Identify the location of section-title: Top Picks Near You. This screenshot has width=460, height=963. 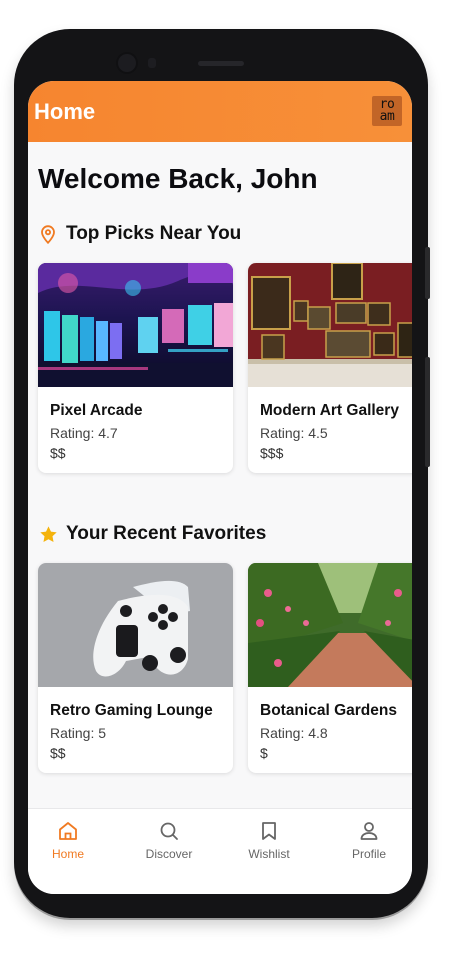
(154, 233).